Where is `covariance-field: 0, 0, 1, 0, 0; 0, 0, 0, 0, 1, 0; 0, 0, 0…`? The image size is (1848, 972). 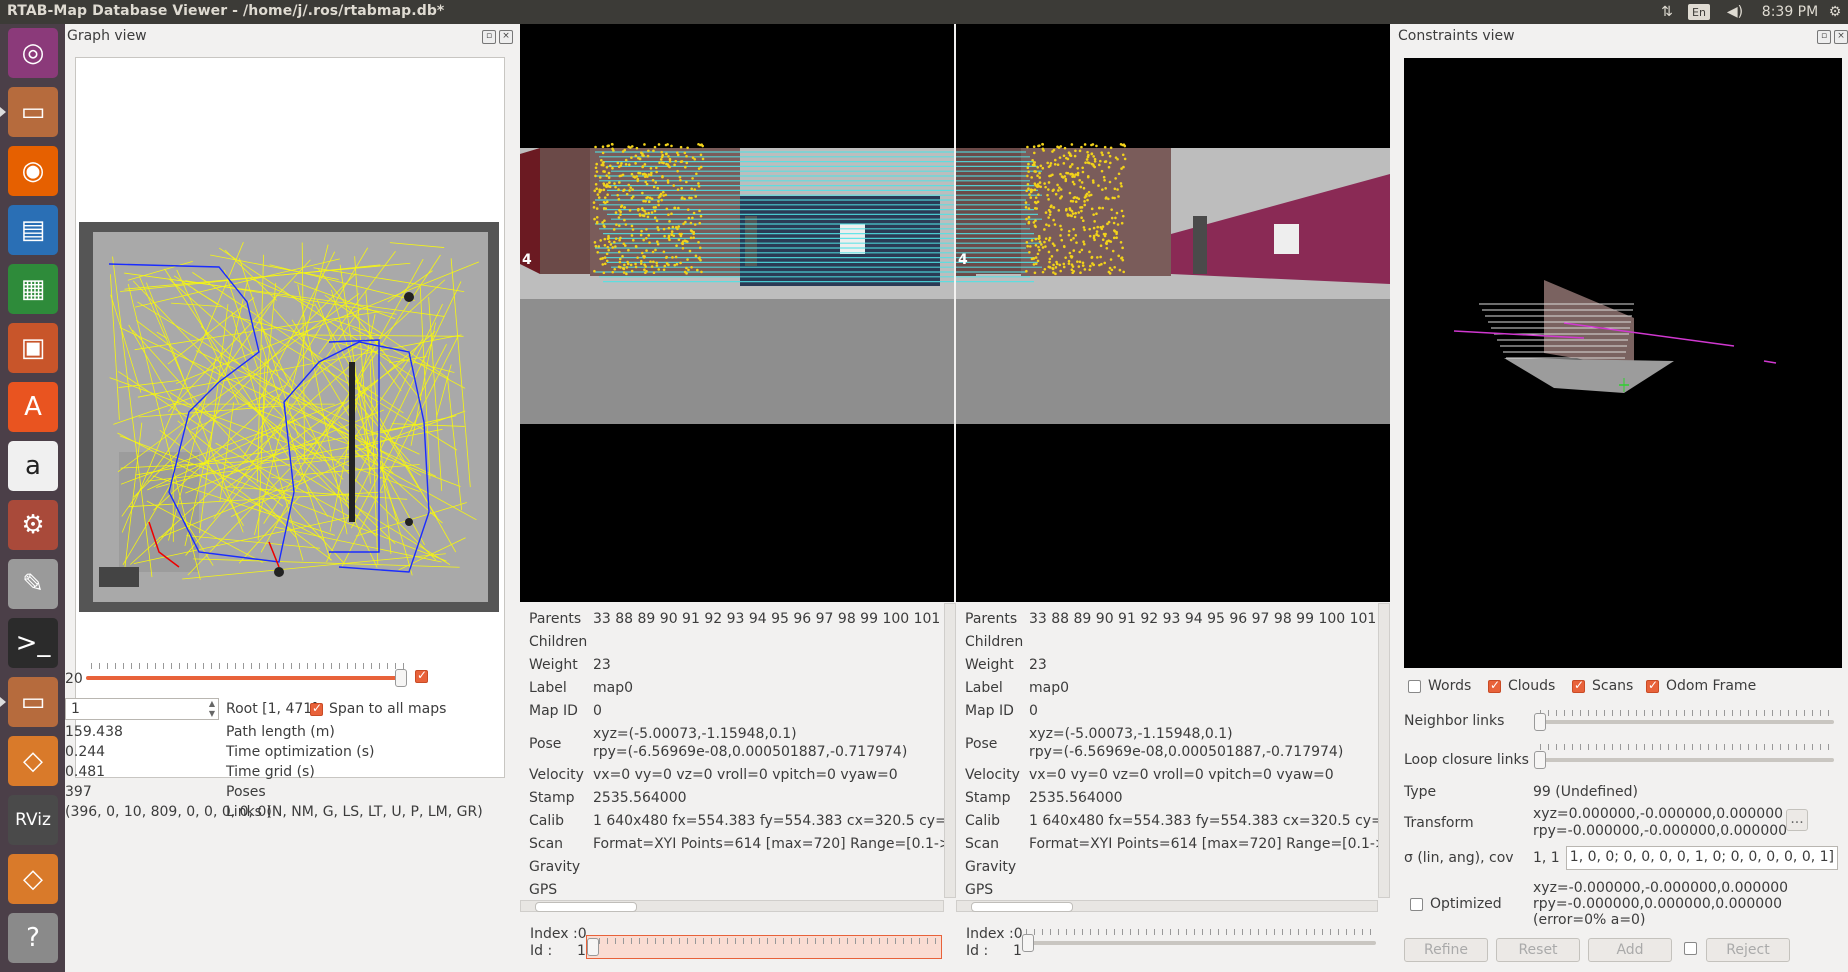
covariance-field: 0, 0, 1, 0, 0; 0, 0, 0, 0, 1, 0; 0, 0, 0… is located at coordinates (1702, 858).